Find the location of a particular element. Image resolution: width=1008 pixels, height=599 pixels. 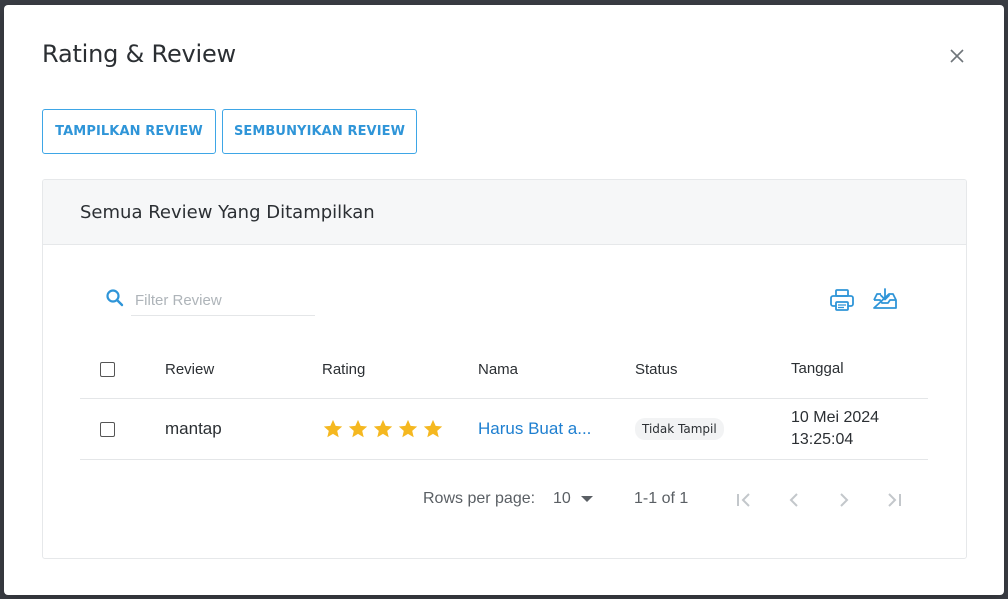

review-date: 10 Mei 2024 13:25:04 is located at coordinates (835, 428).